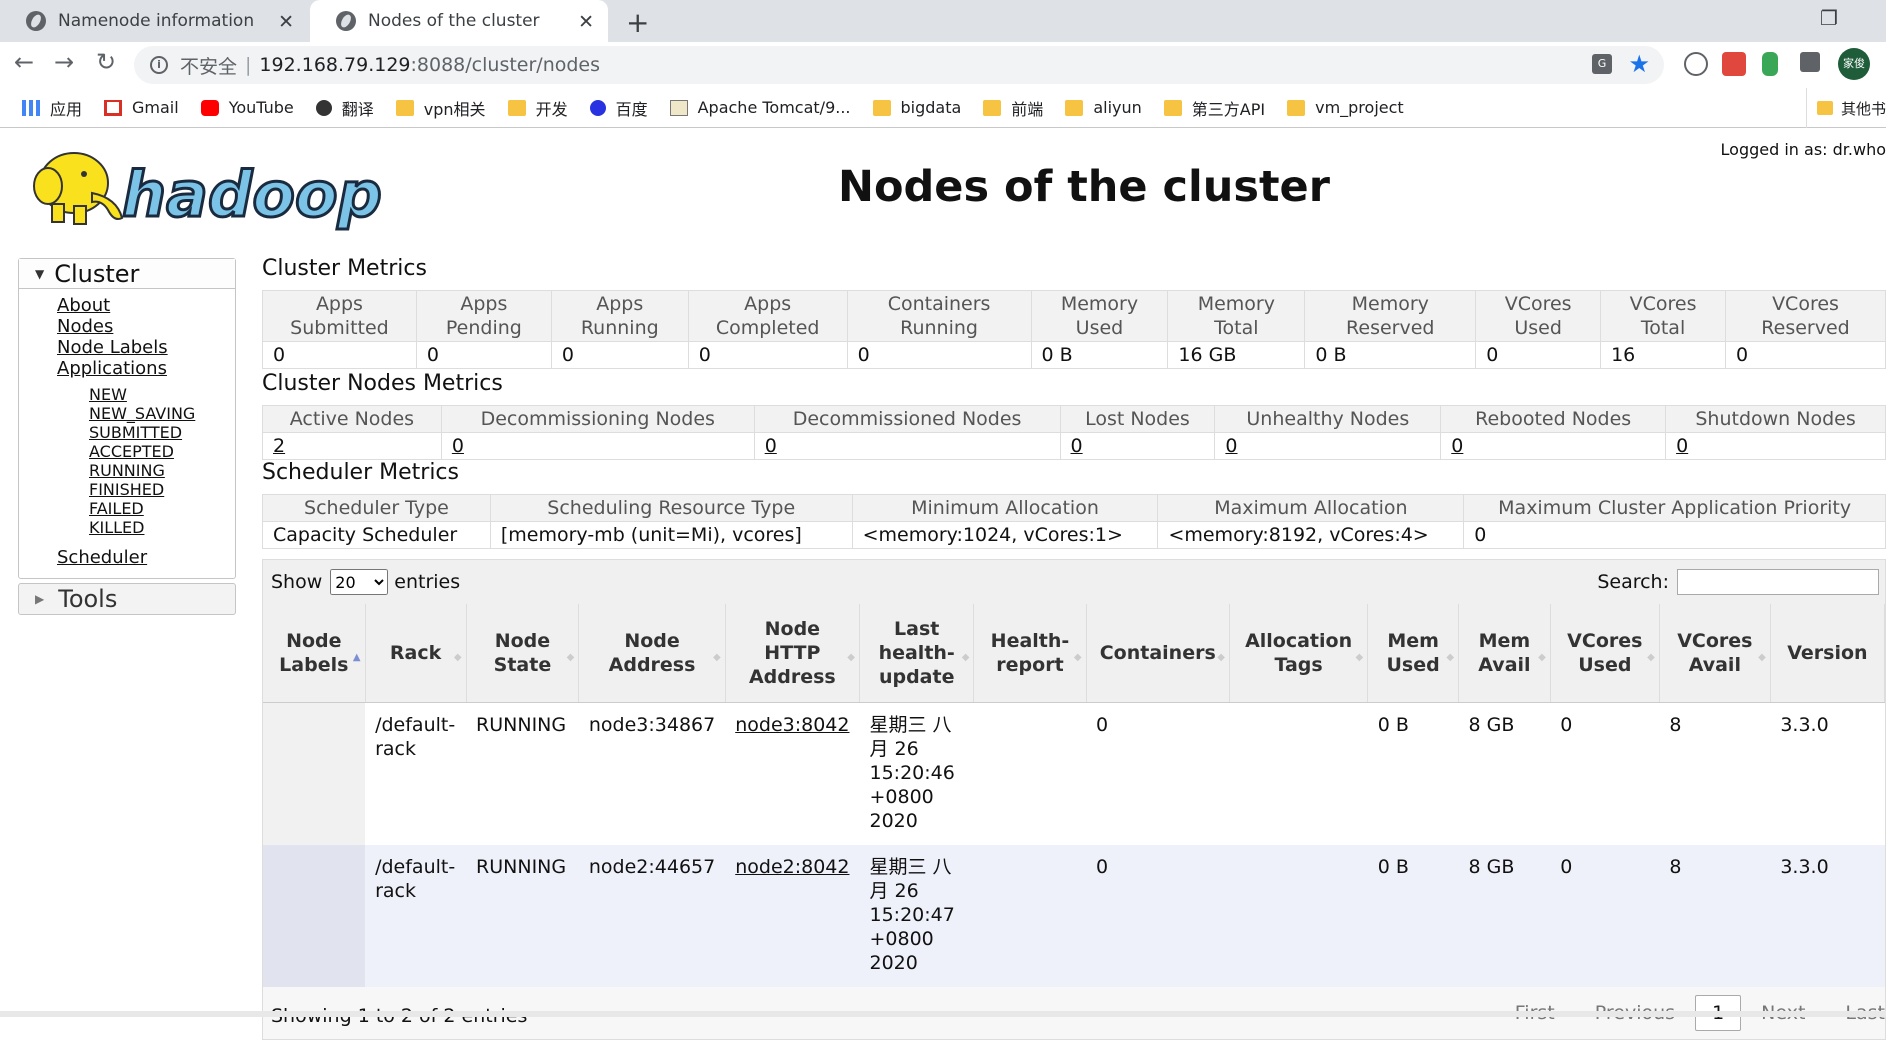 This screenshot has width=1886, height=1040. I want to click on col-vcores-avail: VCores Avail ◆, so click(1715, 653).